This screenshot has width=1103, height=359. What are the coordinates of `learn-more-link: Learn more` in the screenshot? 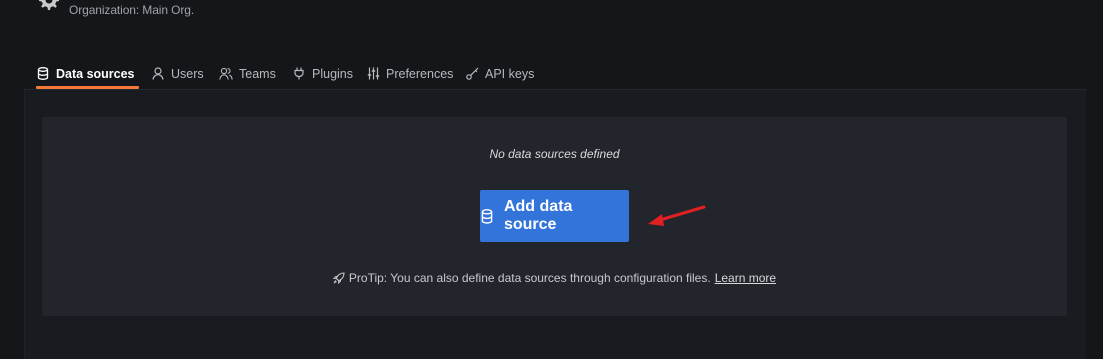 It's located at (745, 278).